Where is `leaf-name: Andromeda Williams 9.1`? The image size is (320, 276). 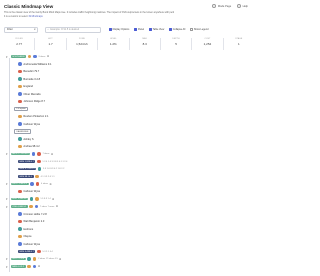 leaf-name: Andromeda Williams 9.1 is located at coordinates (37, 64).